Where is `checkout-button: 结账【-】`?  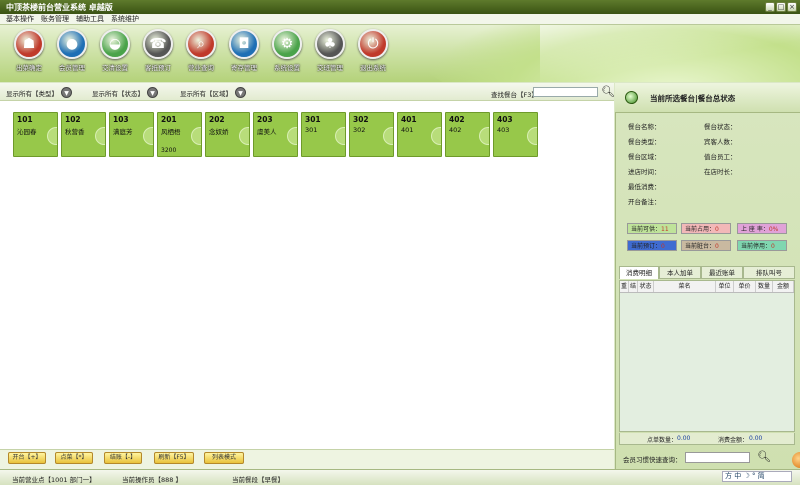
checkout-button: 结账【-】 is located at coordinates (123, 458).